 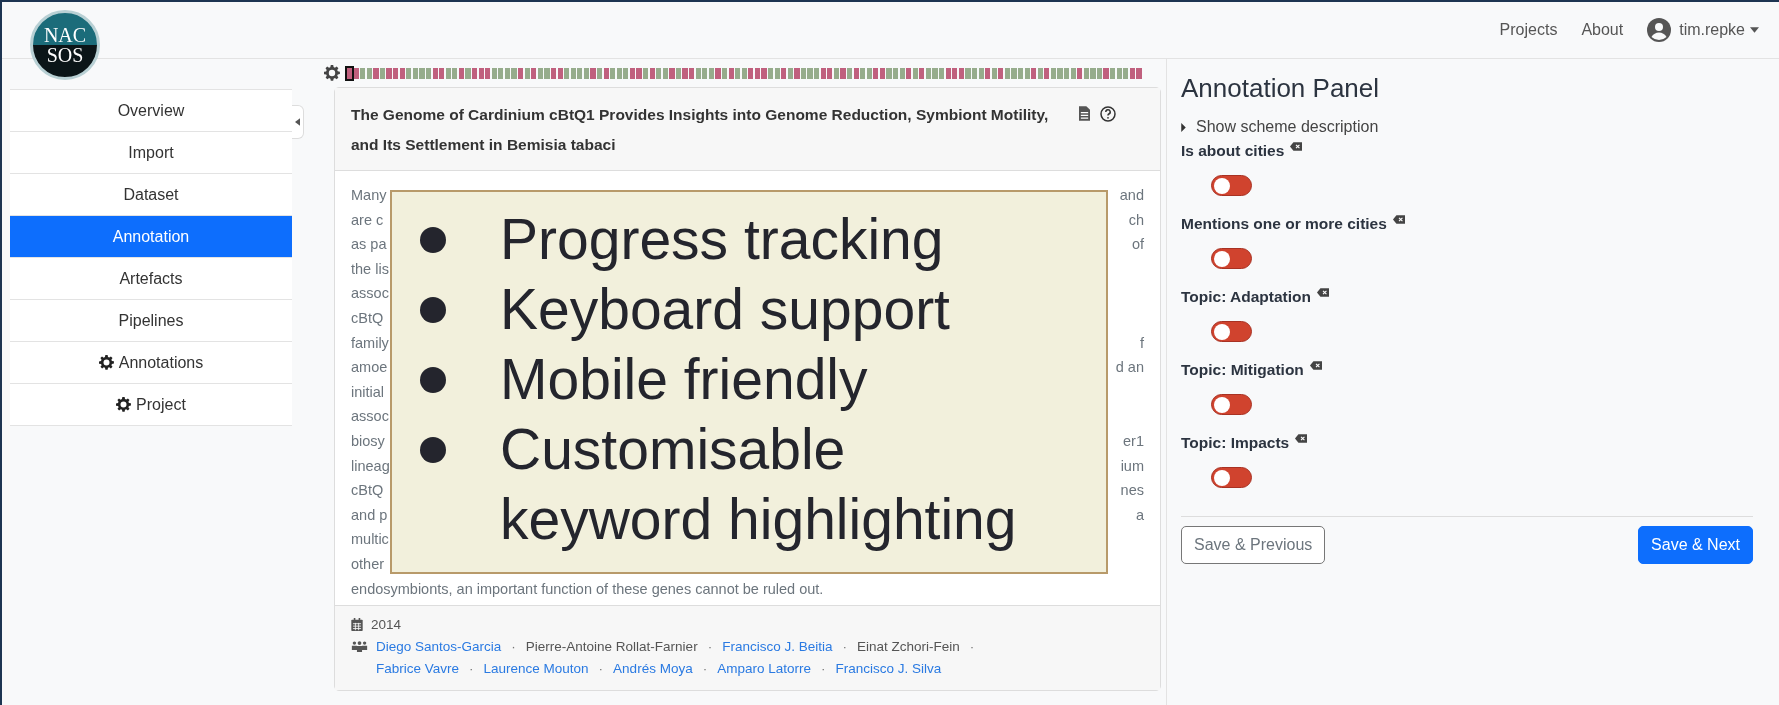 What do you see at coordinates (151, 152) in the screenshot?
I see `sidebar-item: Import` at bounding box center [151, 152].